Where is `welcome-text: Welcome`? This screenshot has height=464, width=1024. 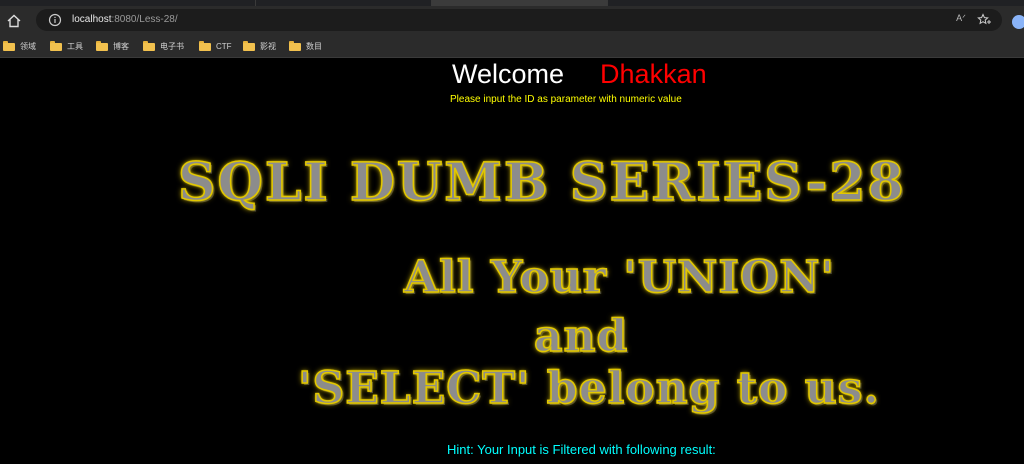
welcome-text: Welcome is located at coordinates (508, 74).